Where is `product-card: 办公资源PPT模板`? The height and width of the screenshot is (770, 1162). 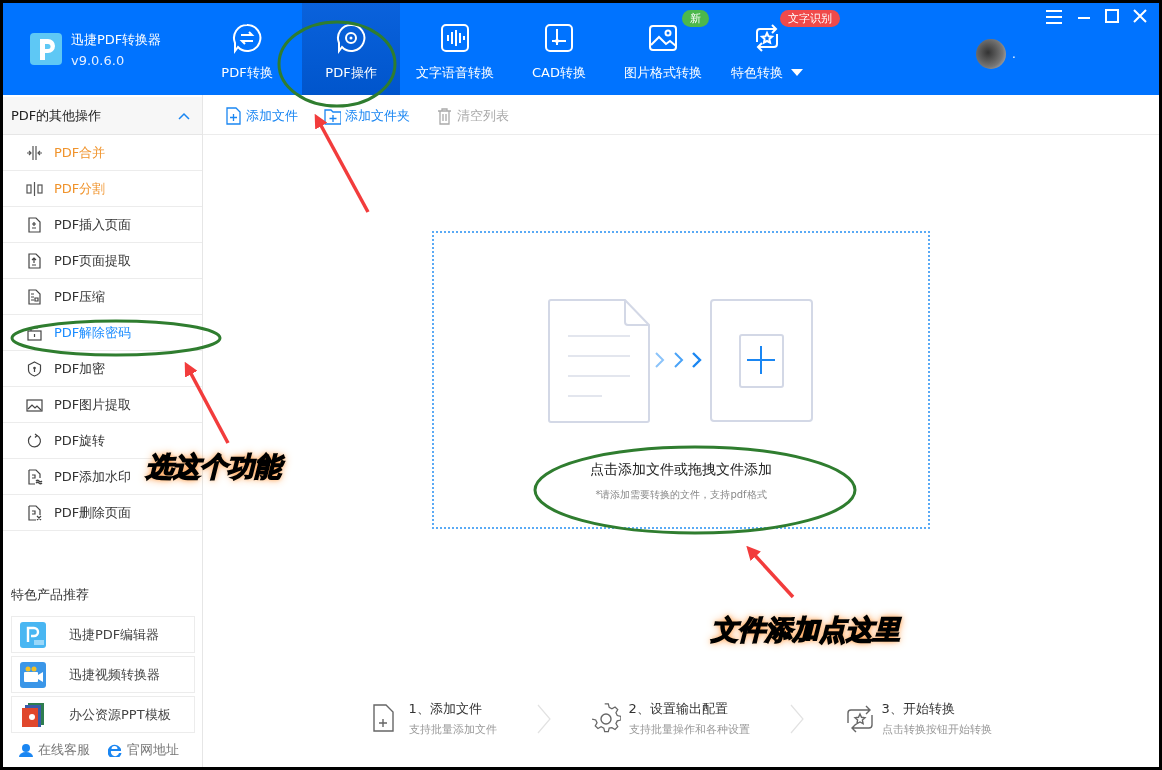 product-card: 办公资源PPT模板 is located at coordinates (103, 714).